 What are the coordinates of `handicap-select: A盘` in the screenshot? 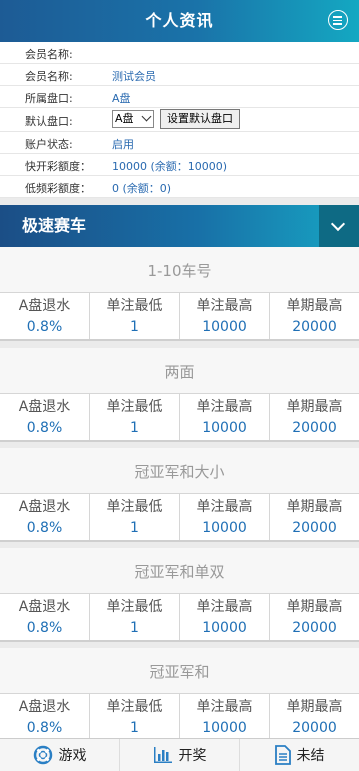 It's located at (133, 119).